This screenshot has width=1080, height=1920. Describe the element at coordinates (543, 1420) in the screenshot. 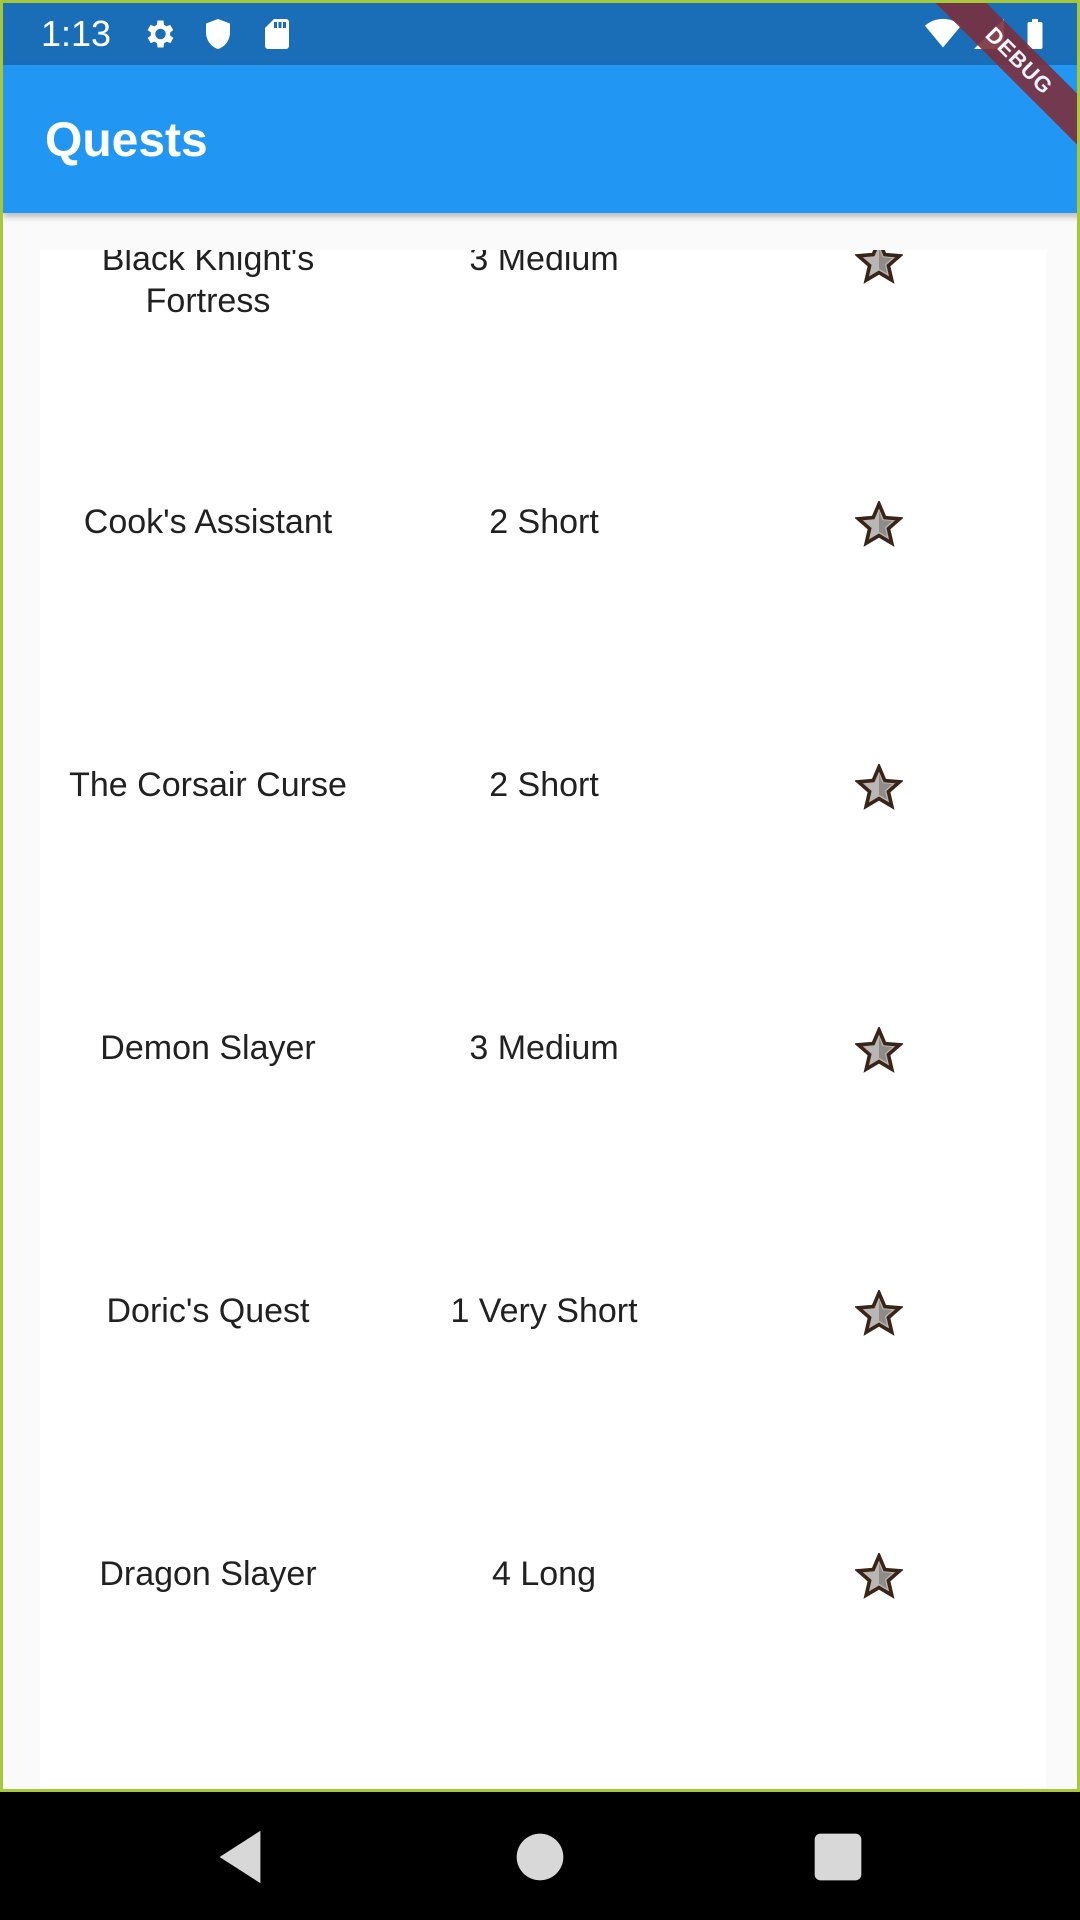

I see `table-row: Doric's Quest 1 Very Short` at that location.